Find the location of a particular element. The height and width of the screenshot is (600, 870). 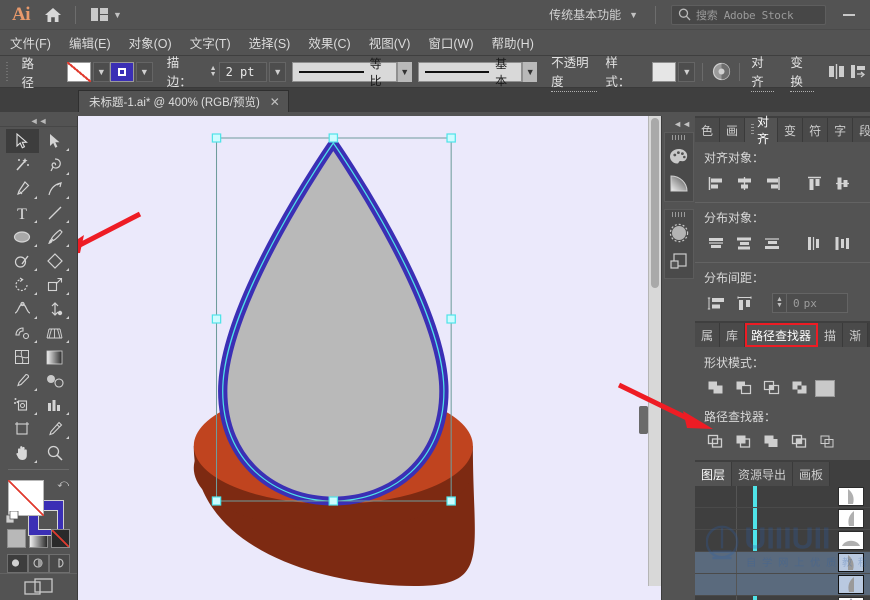

align-panel-button: 对齐 is located at coordinates (763, 72).